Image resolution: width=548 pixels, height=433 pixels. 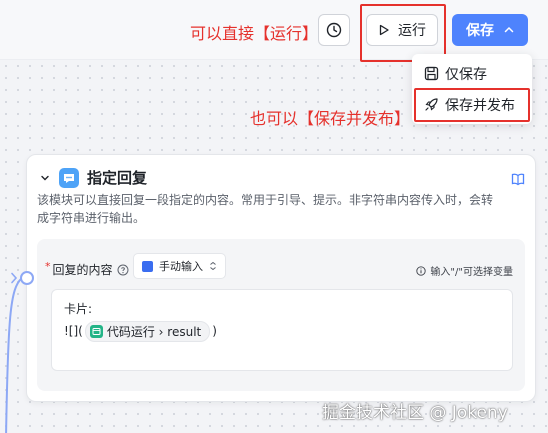 What do you see at coordinates (27, 278) in the screenshot?
I see `input-port` at bounding box center [27, 278].